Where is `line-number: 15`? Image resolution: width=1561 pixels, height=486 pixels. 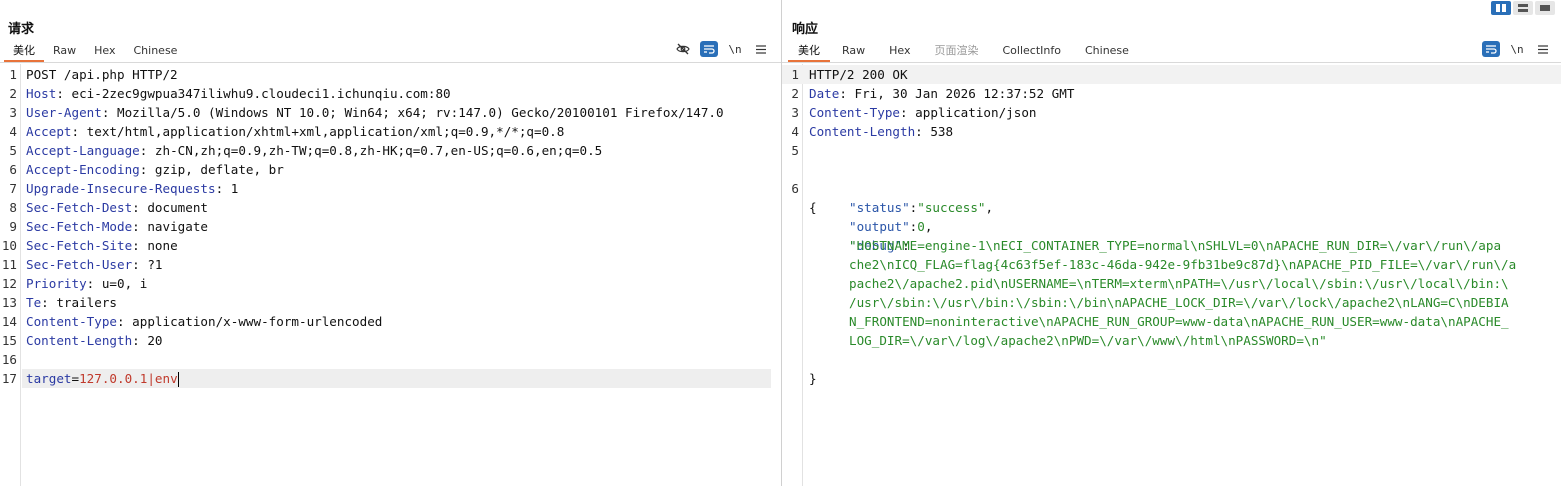
line-number: 15 is located at coordinates (9, 340).